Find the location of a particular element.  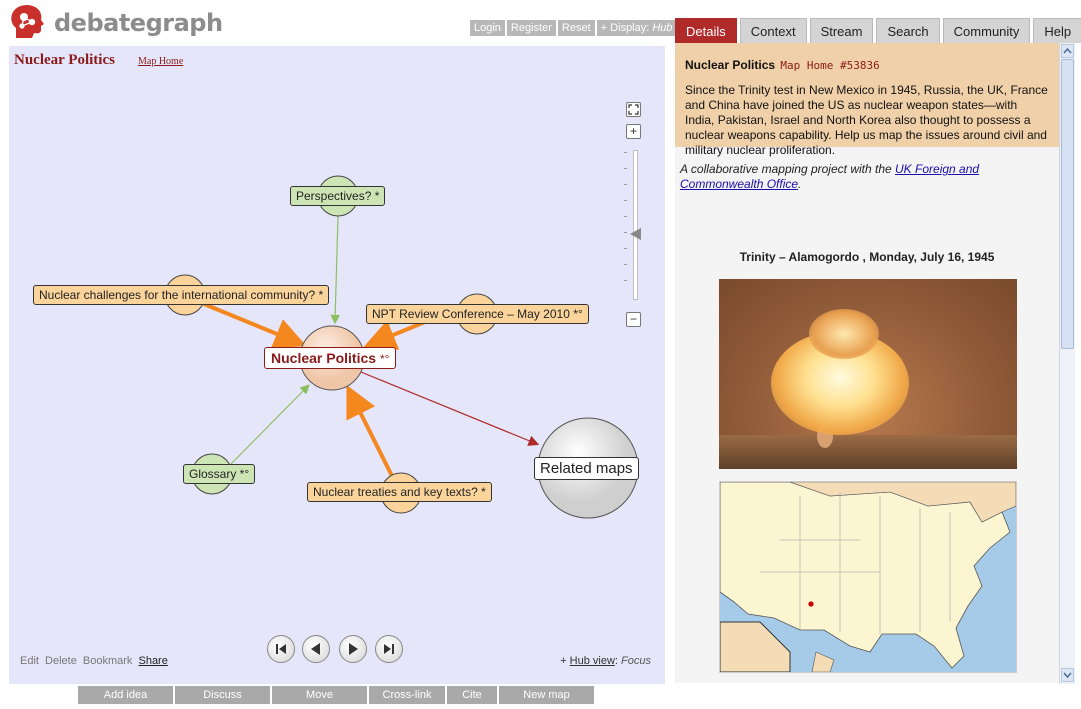

display-button: + Display: Hub is located at coordinates (636, 28).